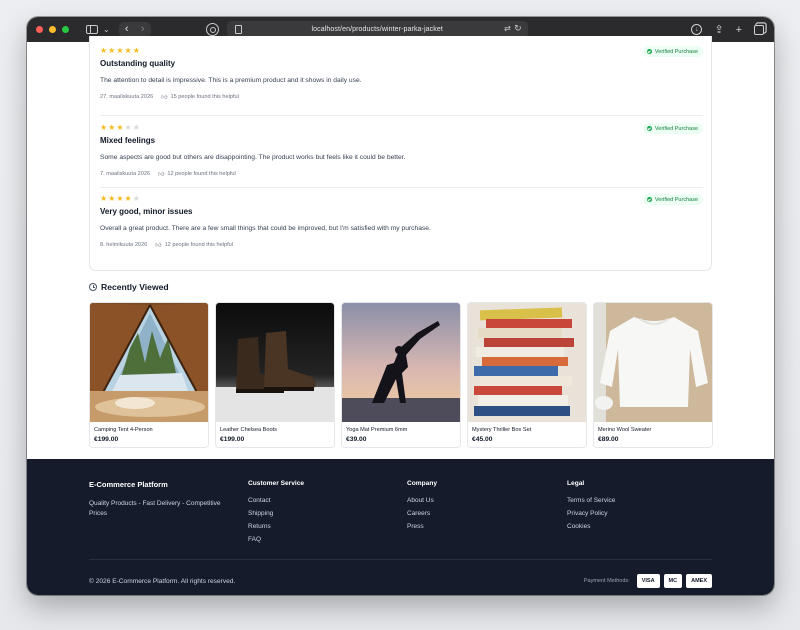 This screenshot has height=630, width=800. What do you see at coordinates (697, 29) in the screenshot?
I see `downloads-icon: ↓` at bounding box center [697, 29].